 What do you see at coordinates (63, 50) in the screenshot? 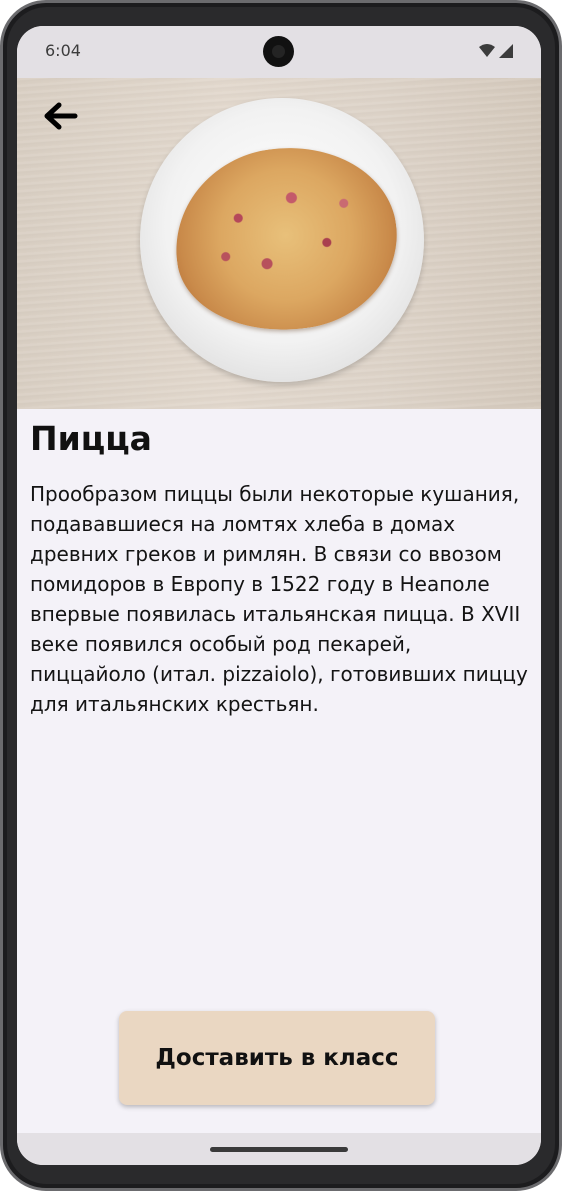
I see `status-time: 6:04` at bounding box center [63, 50].